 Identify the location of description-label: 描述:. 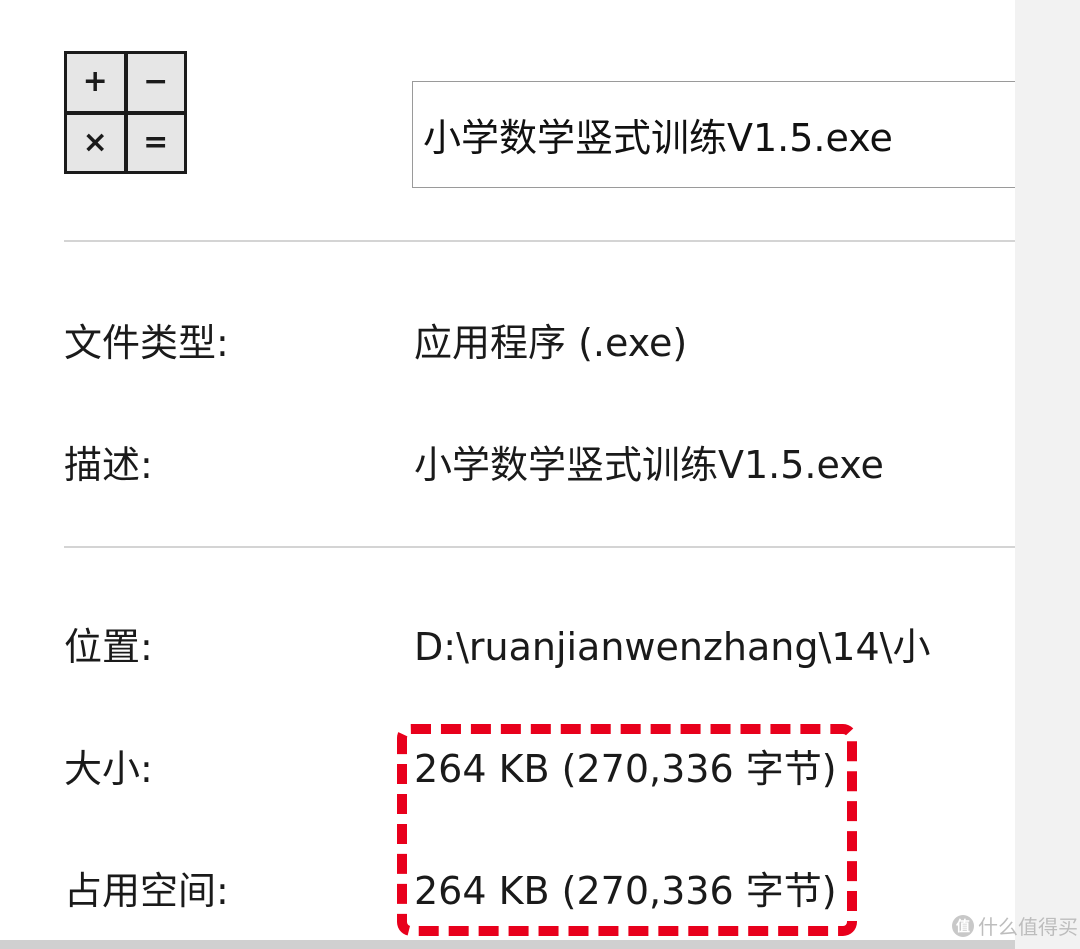
(108, 465).